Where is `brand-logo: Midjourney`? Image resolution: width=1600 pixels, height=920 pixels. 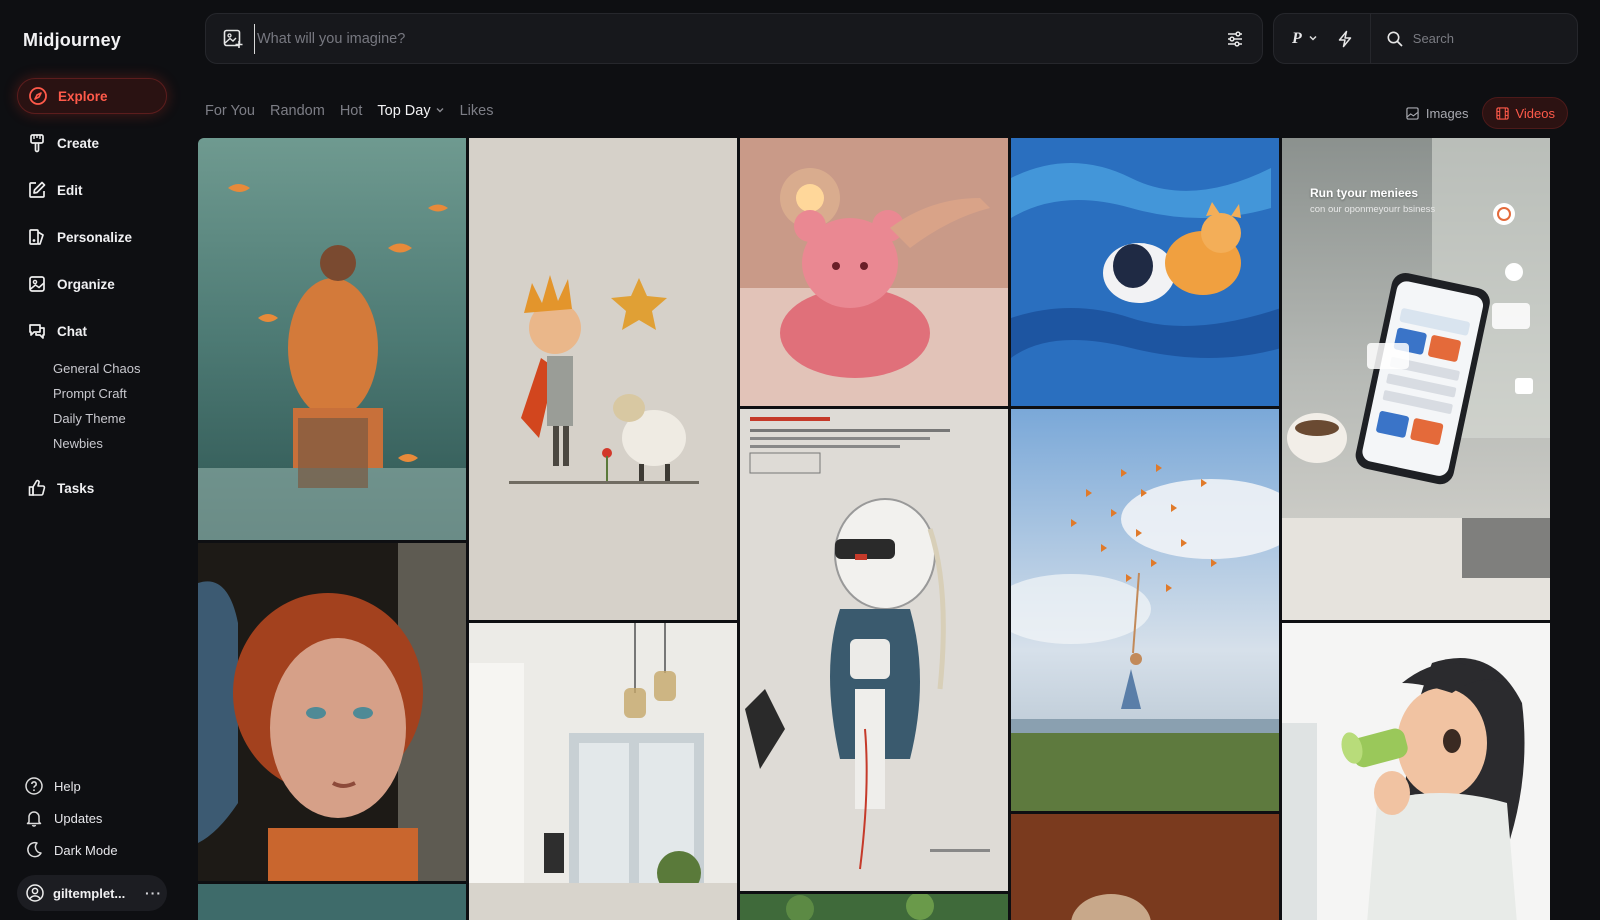
brand-logo: Midjourney is located at coordinates (72, 40).